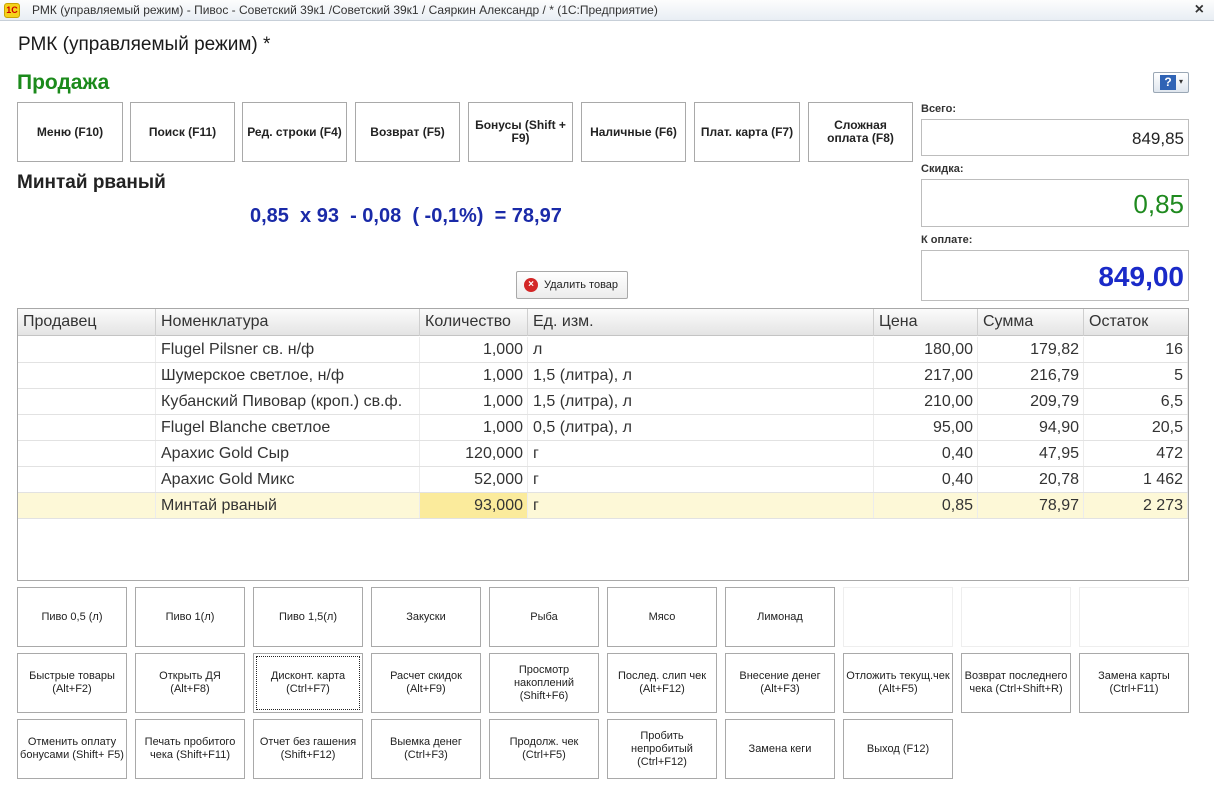  I want to click on cell-quantity: 52,000, so click(474, 479).